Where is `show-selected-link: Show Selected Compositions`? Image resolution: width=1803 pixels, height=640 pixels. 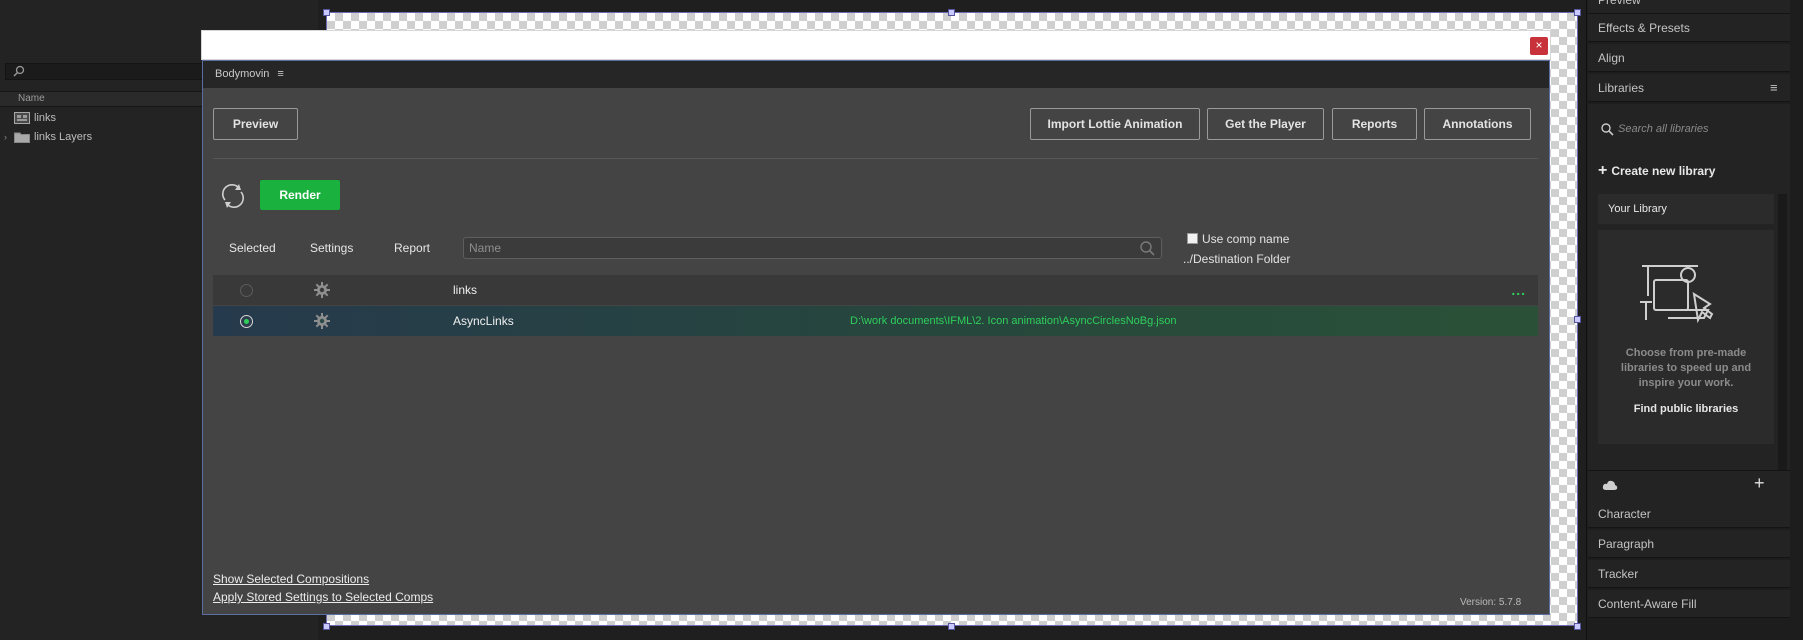
show-selected-link: Show Selected Compositions is located at coordinates (291, 579).